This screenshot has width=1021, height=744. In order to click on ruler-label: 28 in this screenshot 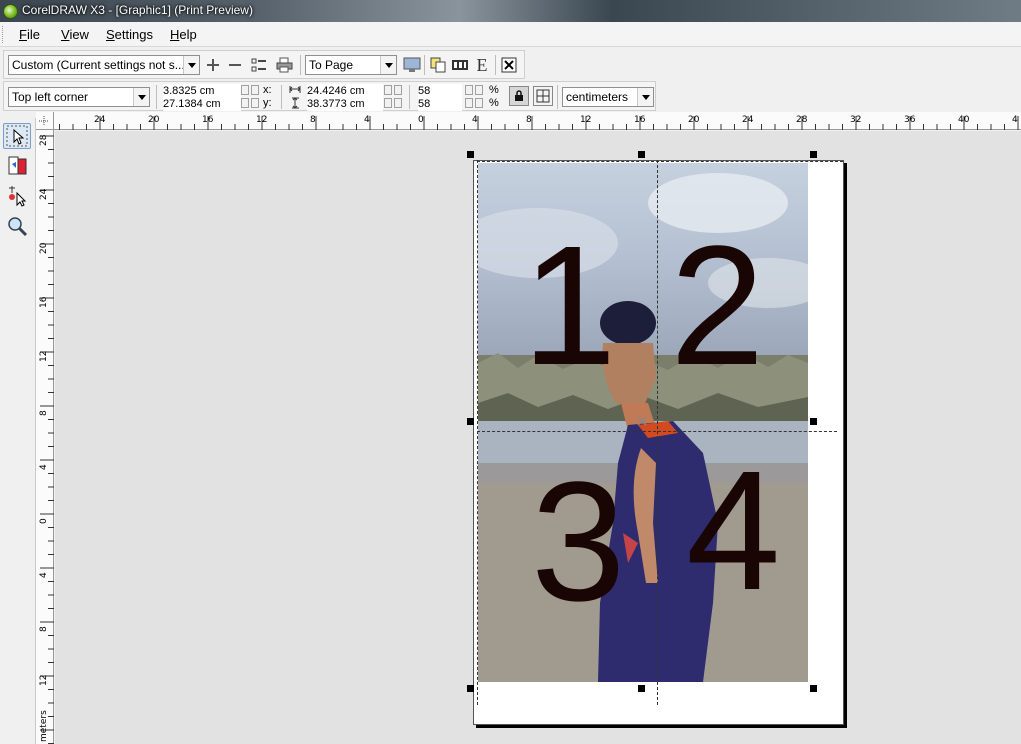, I will do `click(44, 140)`.